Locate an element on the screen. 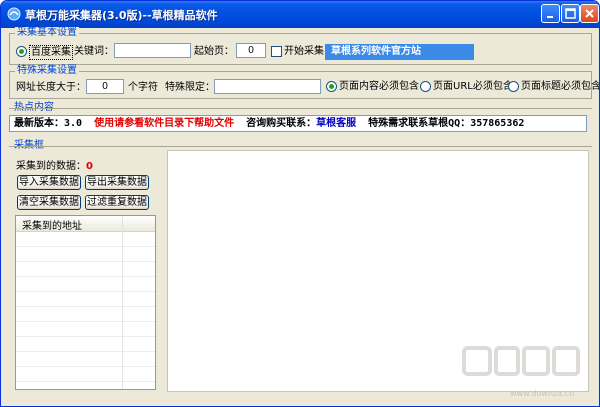  export-data-button: 导出采集数据 is located at coordinates (117, 182).